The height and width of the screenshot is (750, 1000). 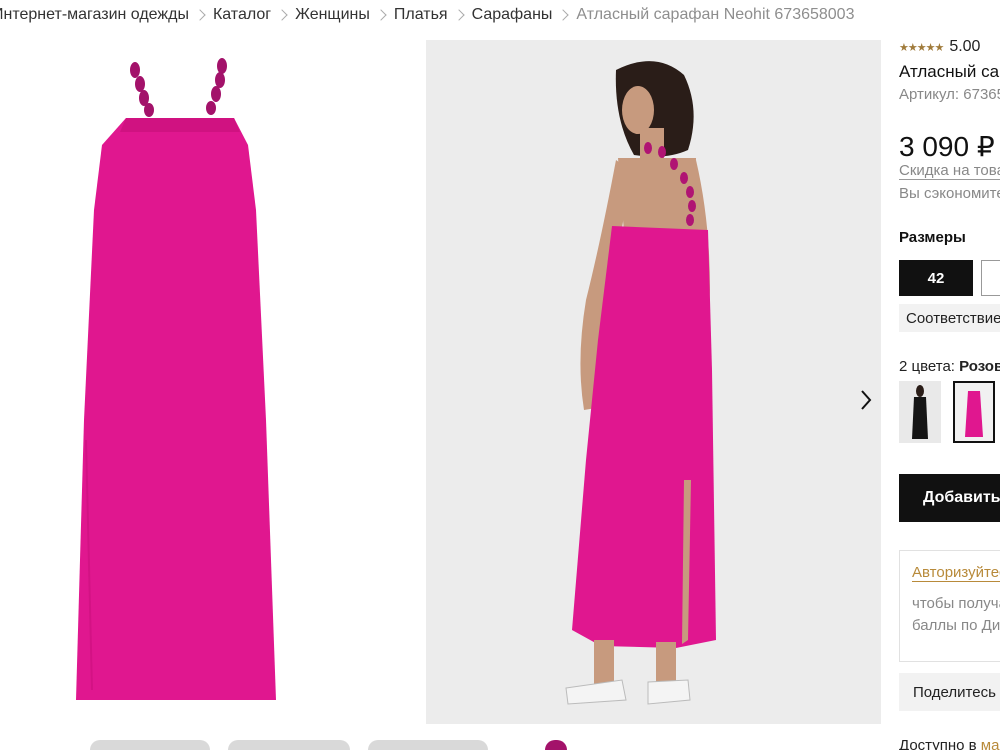 What do you see at coordinates (949, 318) in the screenshot?
I see `size-chart-button: Соответствие размеров` at bounding box center [949, 318].